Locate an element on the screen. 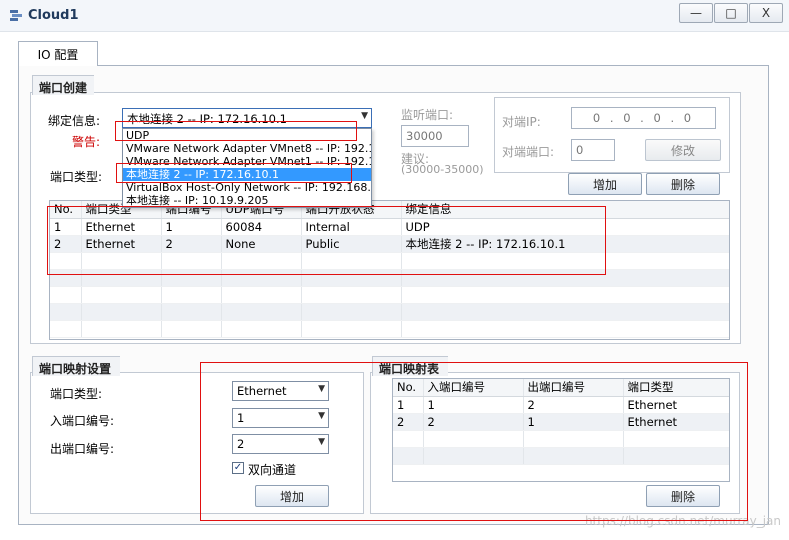  bidirectional-checkbox: ✓ is located at coordinates (238, 468).